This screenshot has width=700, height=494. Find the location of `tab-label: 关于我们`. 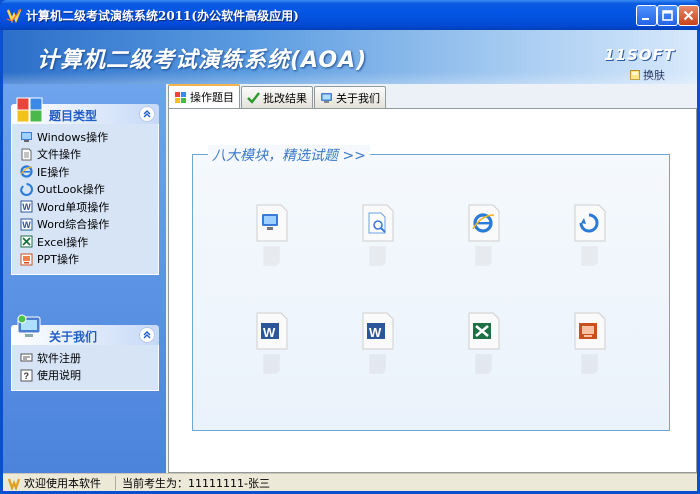

tab-label: 关于我们 is located at coordinates (358, 98).